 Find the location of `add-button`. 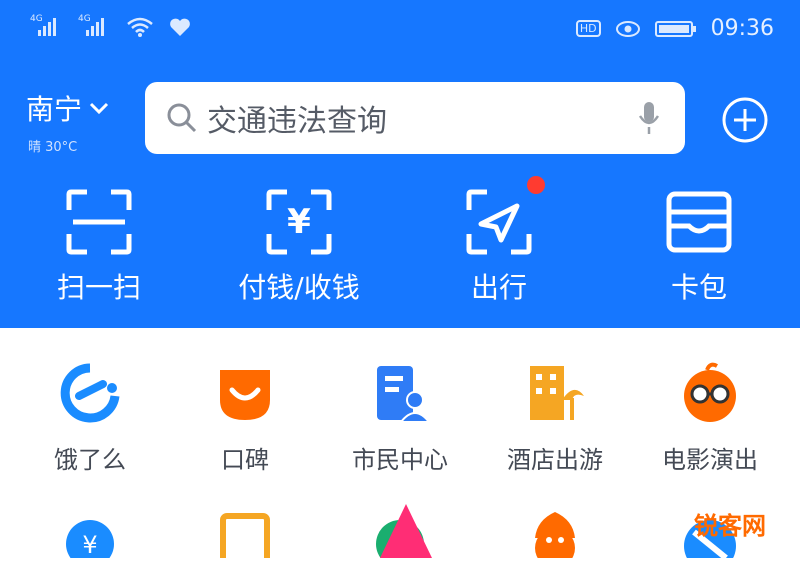

add-button is located at coordinates (745, 120).